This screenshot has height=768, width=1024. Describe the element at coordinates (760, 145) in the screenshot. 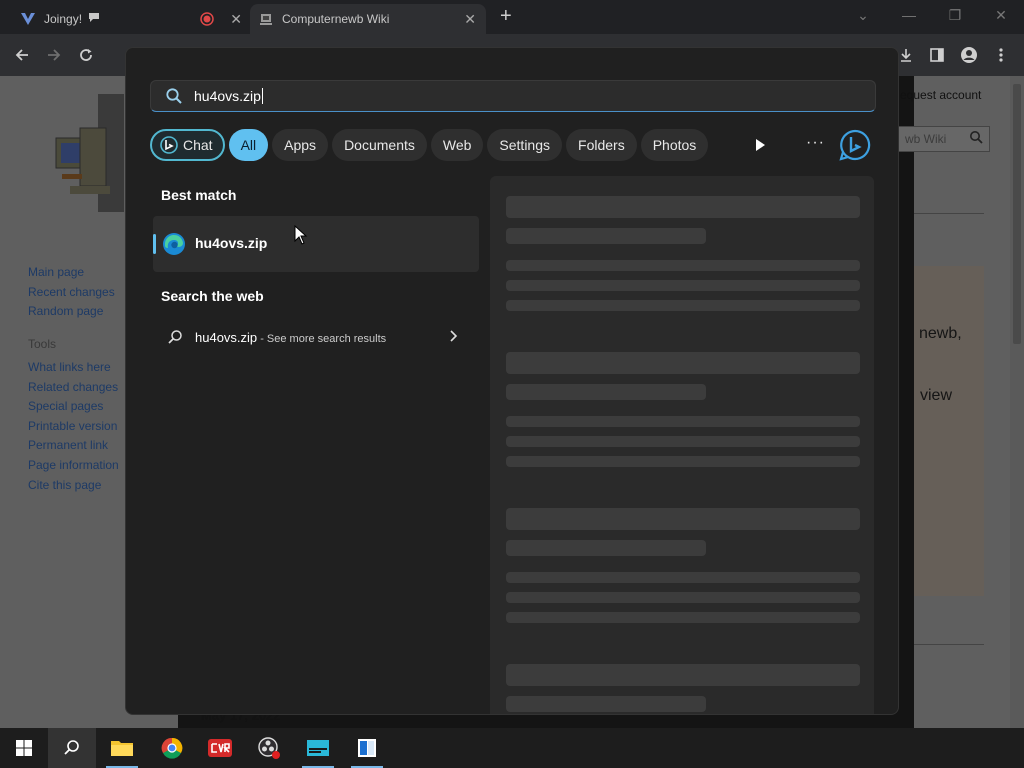

I see `play-icon` at that location.